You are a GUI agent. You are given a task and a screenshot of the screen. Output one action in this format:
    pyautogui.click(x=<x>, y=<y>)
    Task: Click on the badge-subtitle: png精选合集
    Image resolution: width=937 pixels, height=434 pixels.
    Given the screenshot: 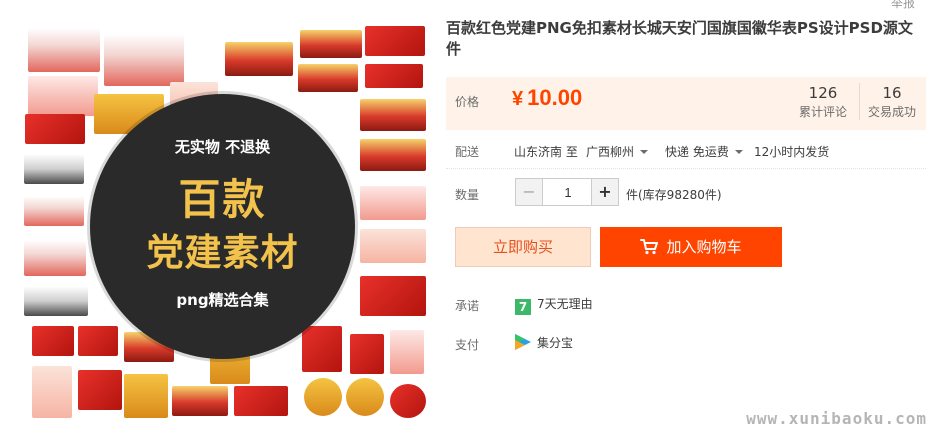 What is the action you would take?
    pyautogui.click(x=222, y=300)
    